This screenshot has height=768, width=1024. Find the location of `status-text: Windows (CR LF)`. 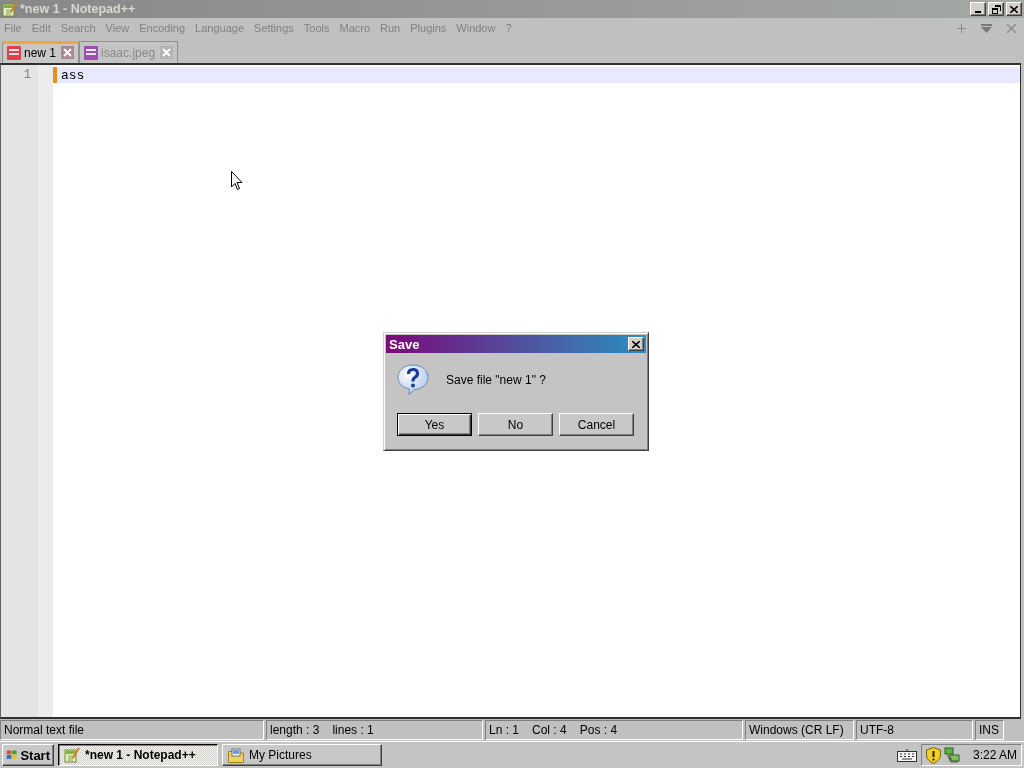

status-text: Windows (CR LF) is located at coordinates (796, 730).